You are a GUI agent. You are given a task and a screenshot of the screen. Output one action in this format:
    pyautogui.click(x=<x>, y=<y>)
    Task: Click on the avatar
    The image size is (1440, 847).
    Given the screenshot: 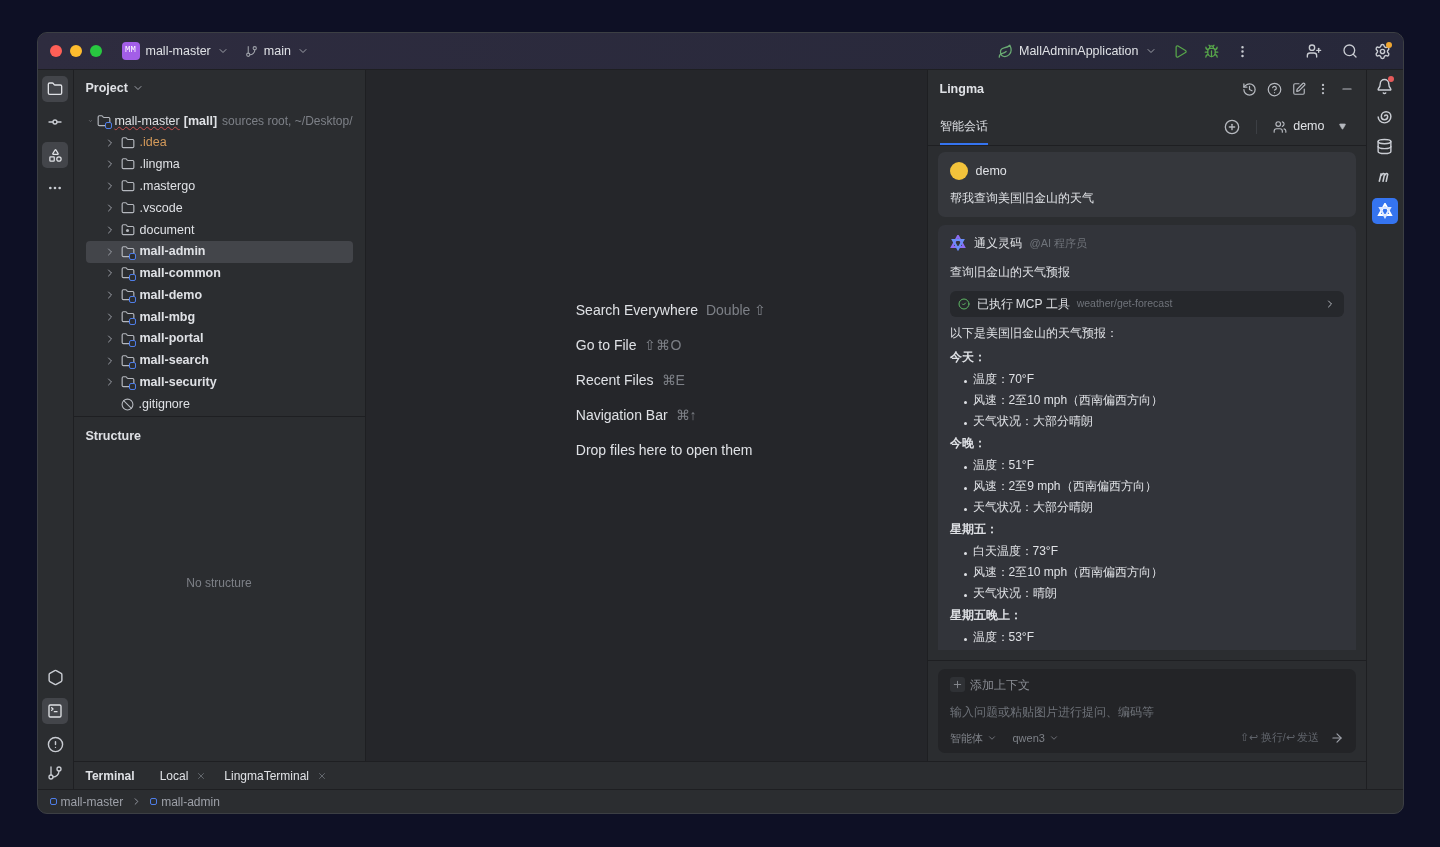 What is the action you would take?
    pyautogui.click(x=958, y=171)
    